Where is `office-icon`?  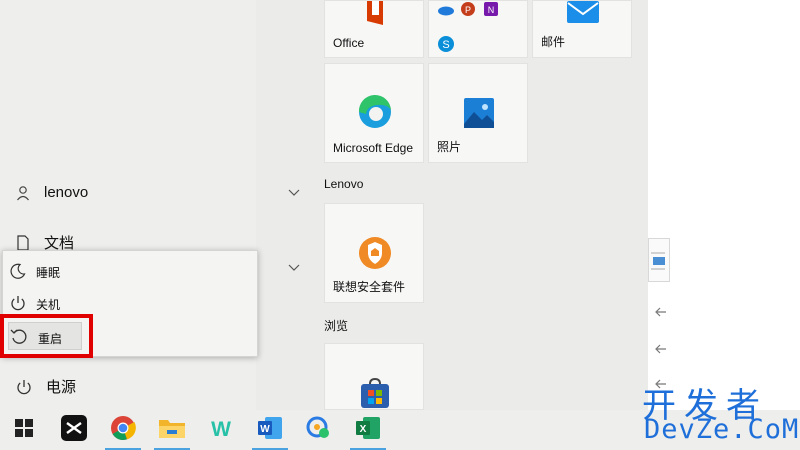 office-icon is located at coordinates (376, 16).